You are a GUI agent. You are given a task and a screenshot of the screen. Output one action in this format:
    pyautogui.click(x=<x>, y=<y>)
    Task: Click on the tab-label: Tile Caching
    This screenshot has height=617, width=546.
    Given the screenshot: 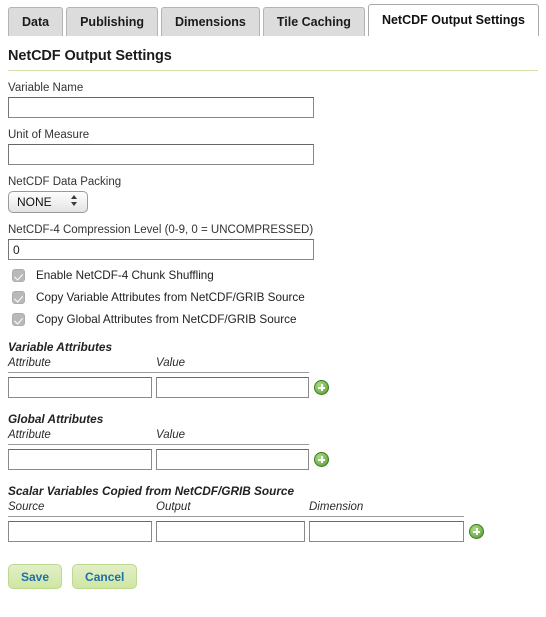 What is the action you would take?
    pyautogui.click(x=313, y=21)
    